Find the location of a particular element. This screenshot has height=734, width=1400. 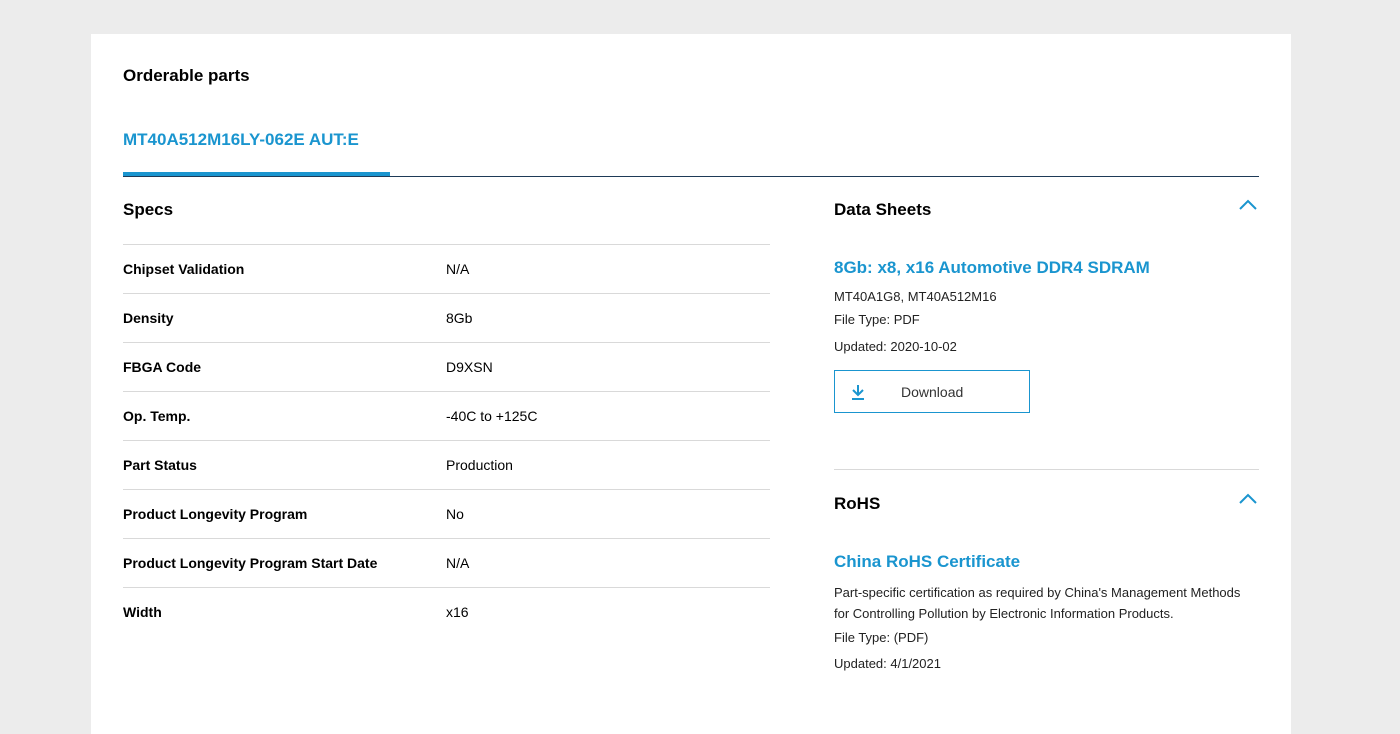

spec-row: Product Longevity Program No is located at coordinates (446, 513).